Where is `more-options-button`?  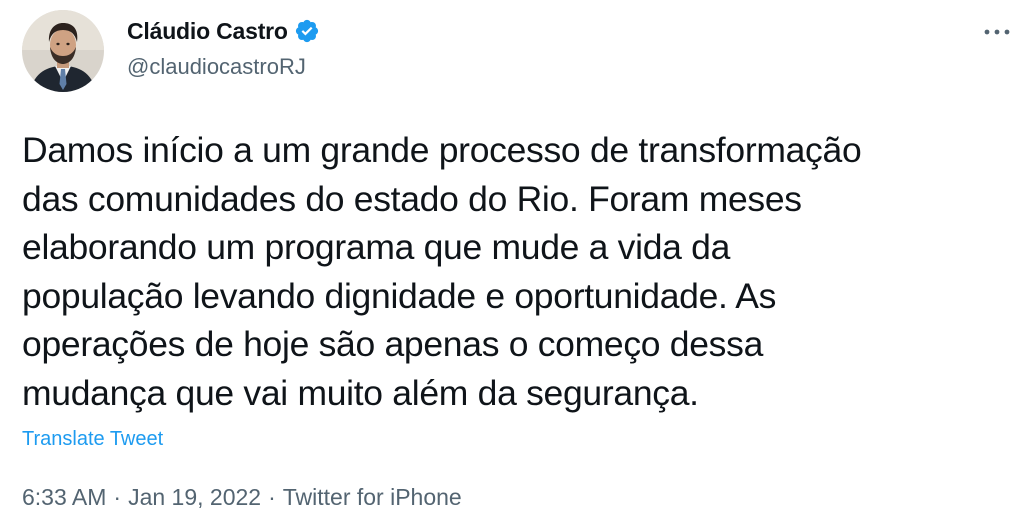 more-options-button is located at coordinates (997, 32).